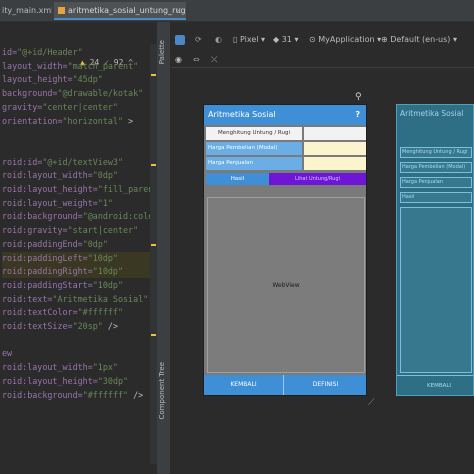 The height and width of the screenshot is (474, 474). I want to click on code-line: roid:layout_width="0dp", so click(60, 175).